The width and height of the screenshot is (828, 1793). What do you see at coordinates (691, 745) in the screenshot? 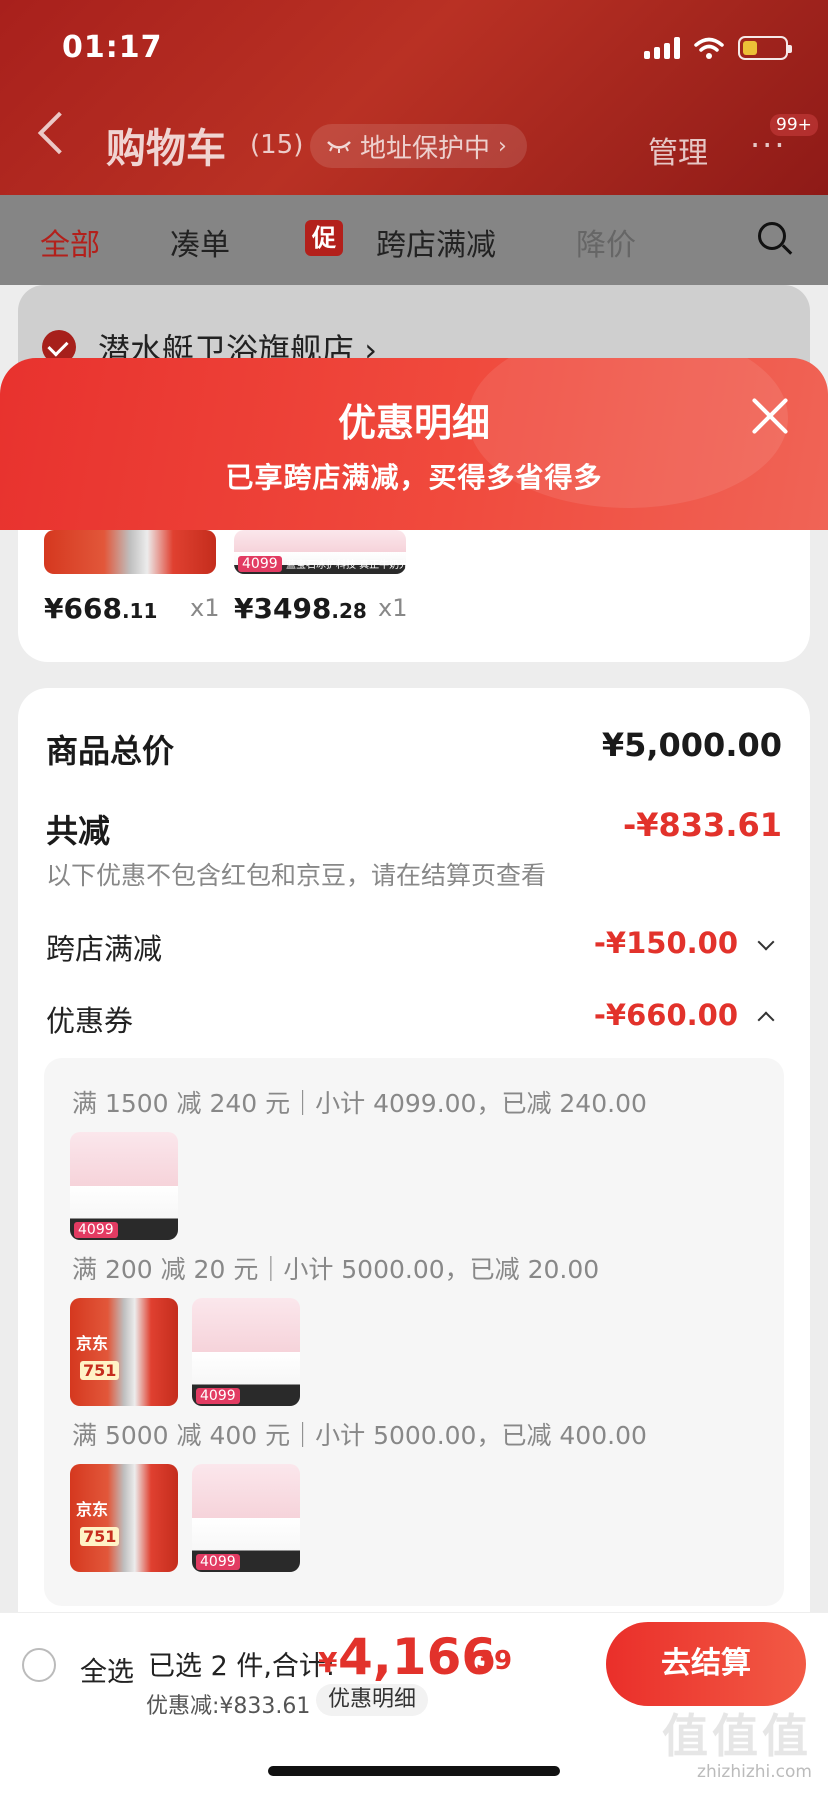
I see `total-price-value: ¥5,000.00` at bounding box center [691, 745].